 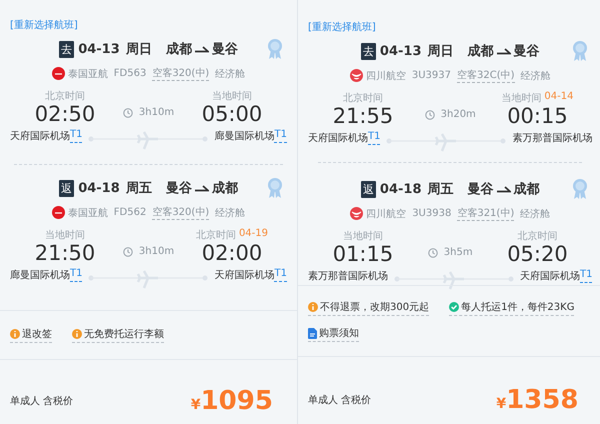 What do you see at coordinates (333, 334) in the screenshot?
I see `policy-link: 购票须知` at bounding box center [333, 334].